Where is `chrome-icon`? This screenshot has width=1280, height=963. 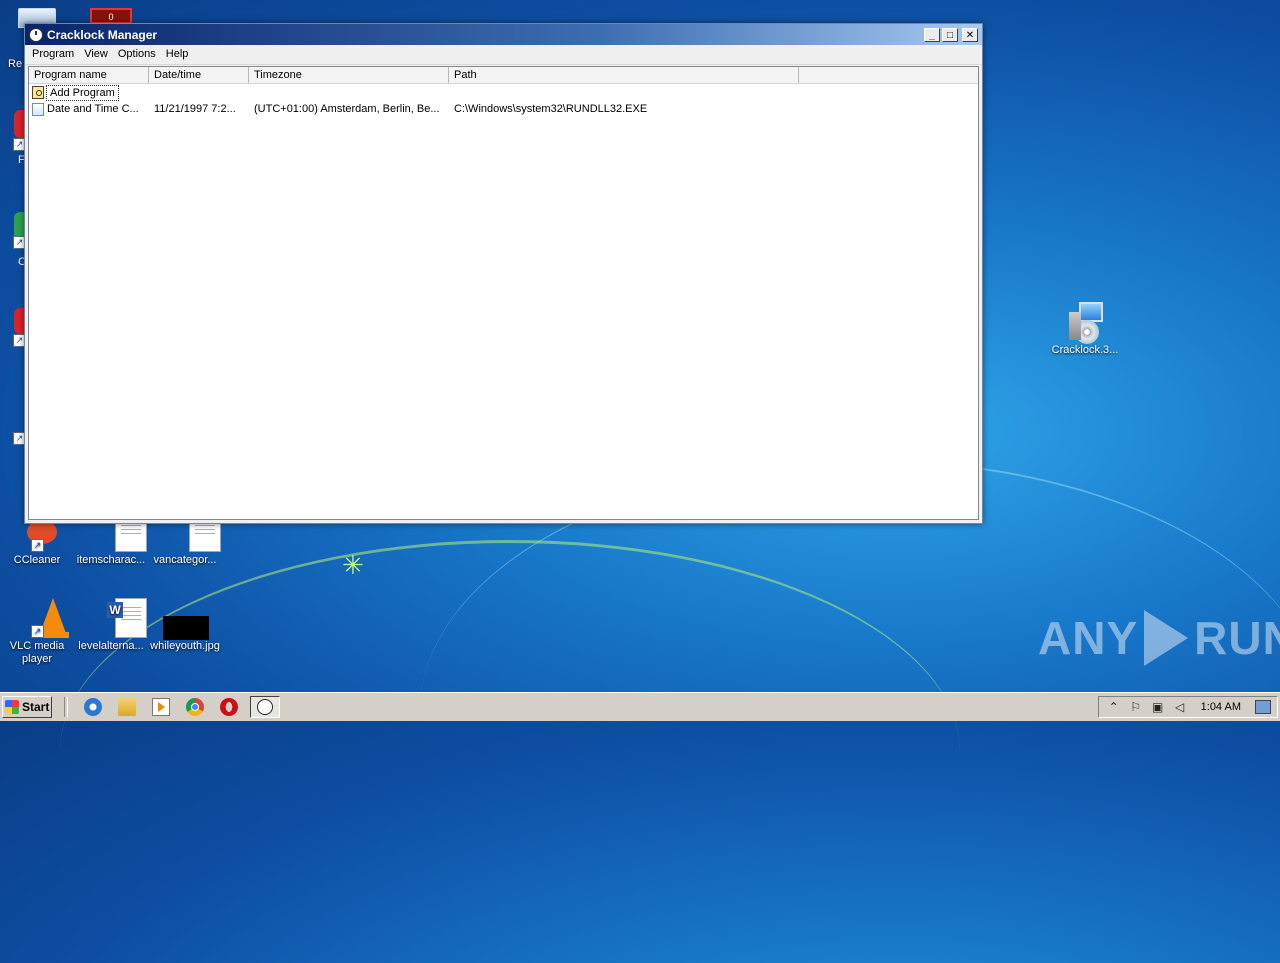 chrome-icon is located at coordinates (195, 707).